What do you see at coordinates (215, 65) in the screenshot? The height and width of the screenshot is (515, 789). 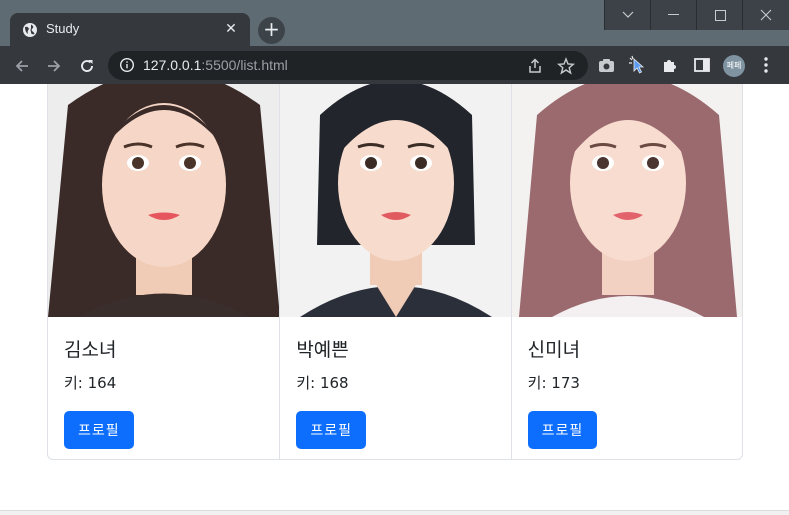 I see `url-text: 127.0.0.1:5500/list.html` at bounding box center [215, 65].